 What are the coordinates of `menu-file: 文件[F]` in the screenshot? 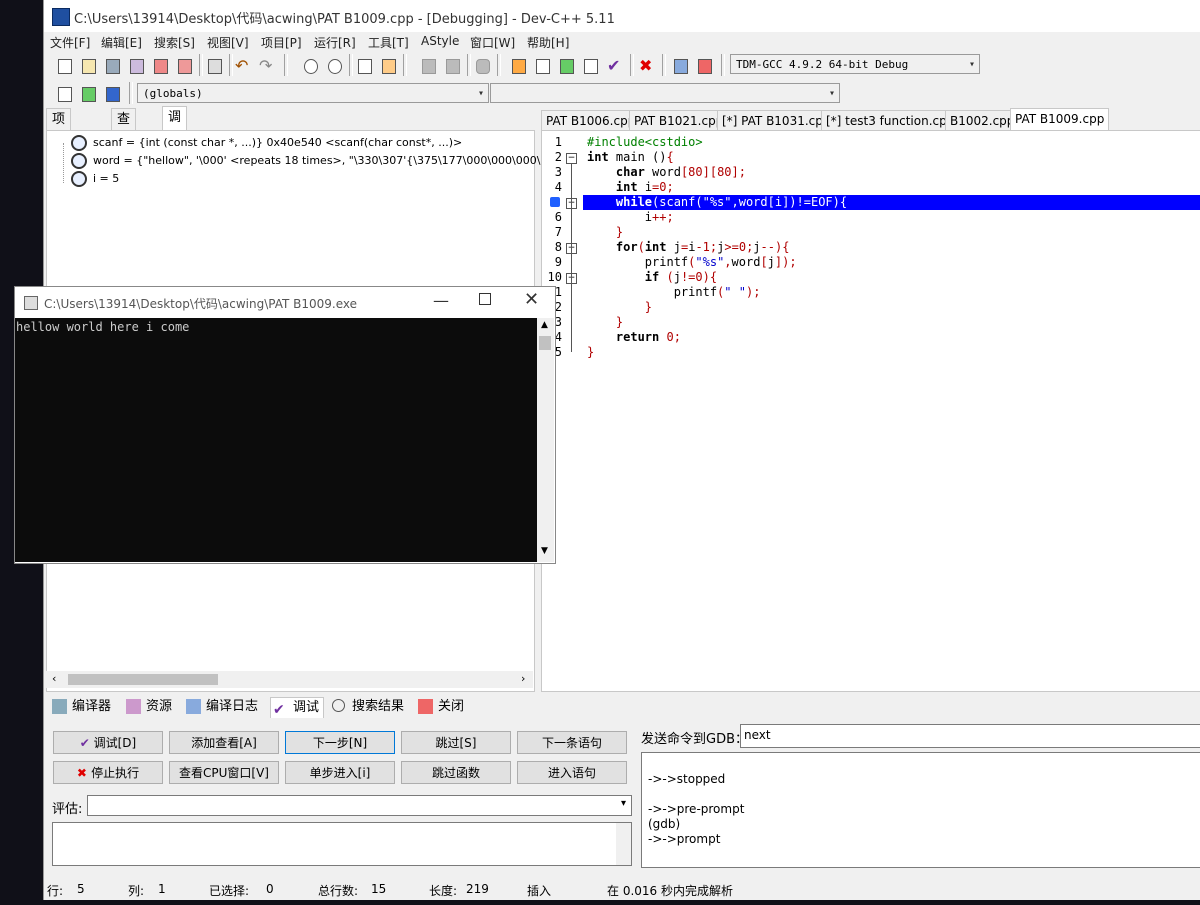 It's located at (70, 42).